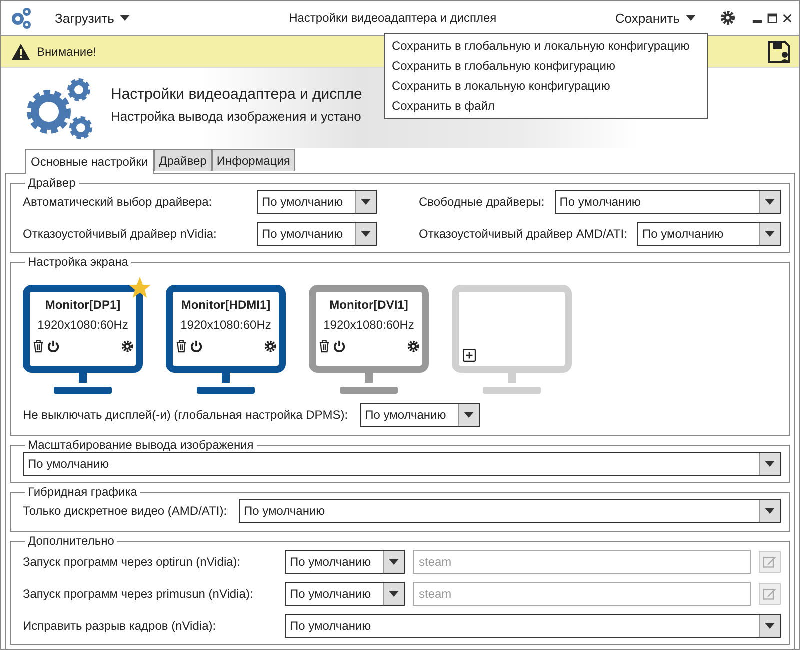 The image size is (800, 650). Describe the element at coordinates (787, 18) in the screenshot. I see `close-icon` at that location.